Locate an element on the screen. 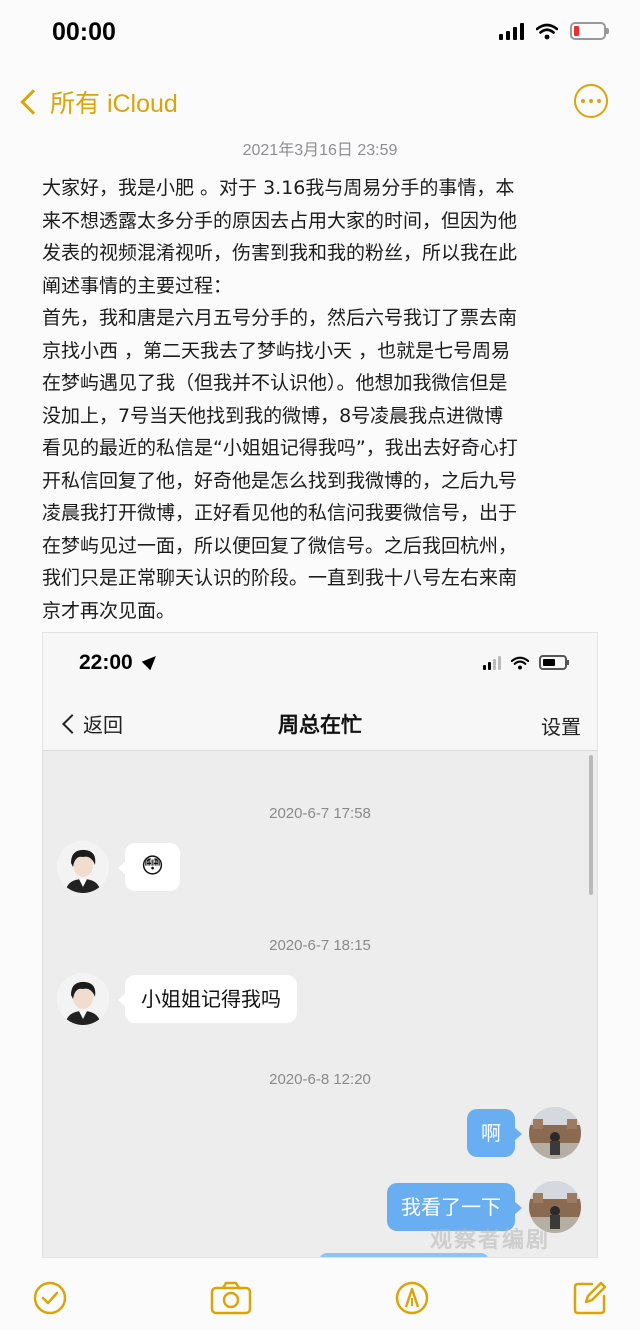 The height and width of the screenshot is (1330, 640). note-line: 京才再次见面。 is located at coordinates (109, 610).